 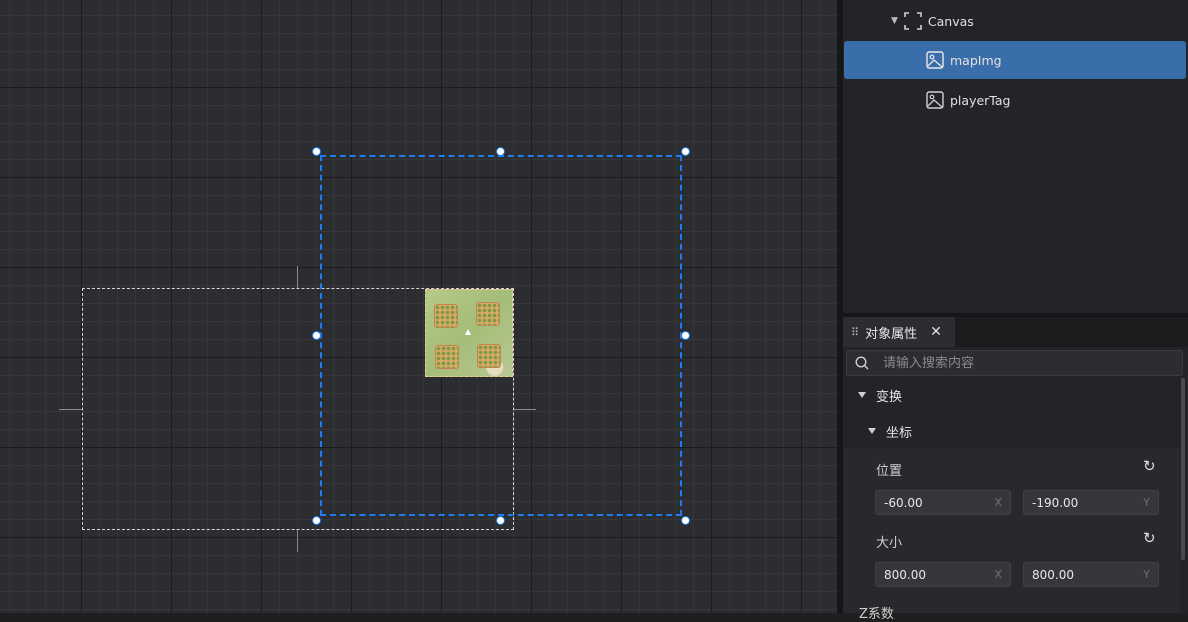 I want to click on tree-item-mapimg: mapImg, so click(x=1015, y=60).